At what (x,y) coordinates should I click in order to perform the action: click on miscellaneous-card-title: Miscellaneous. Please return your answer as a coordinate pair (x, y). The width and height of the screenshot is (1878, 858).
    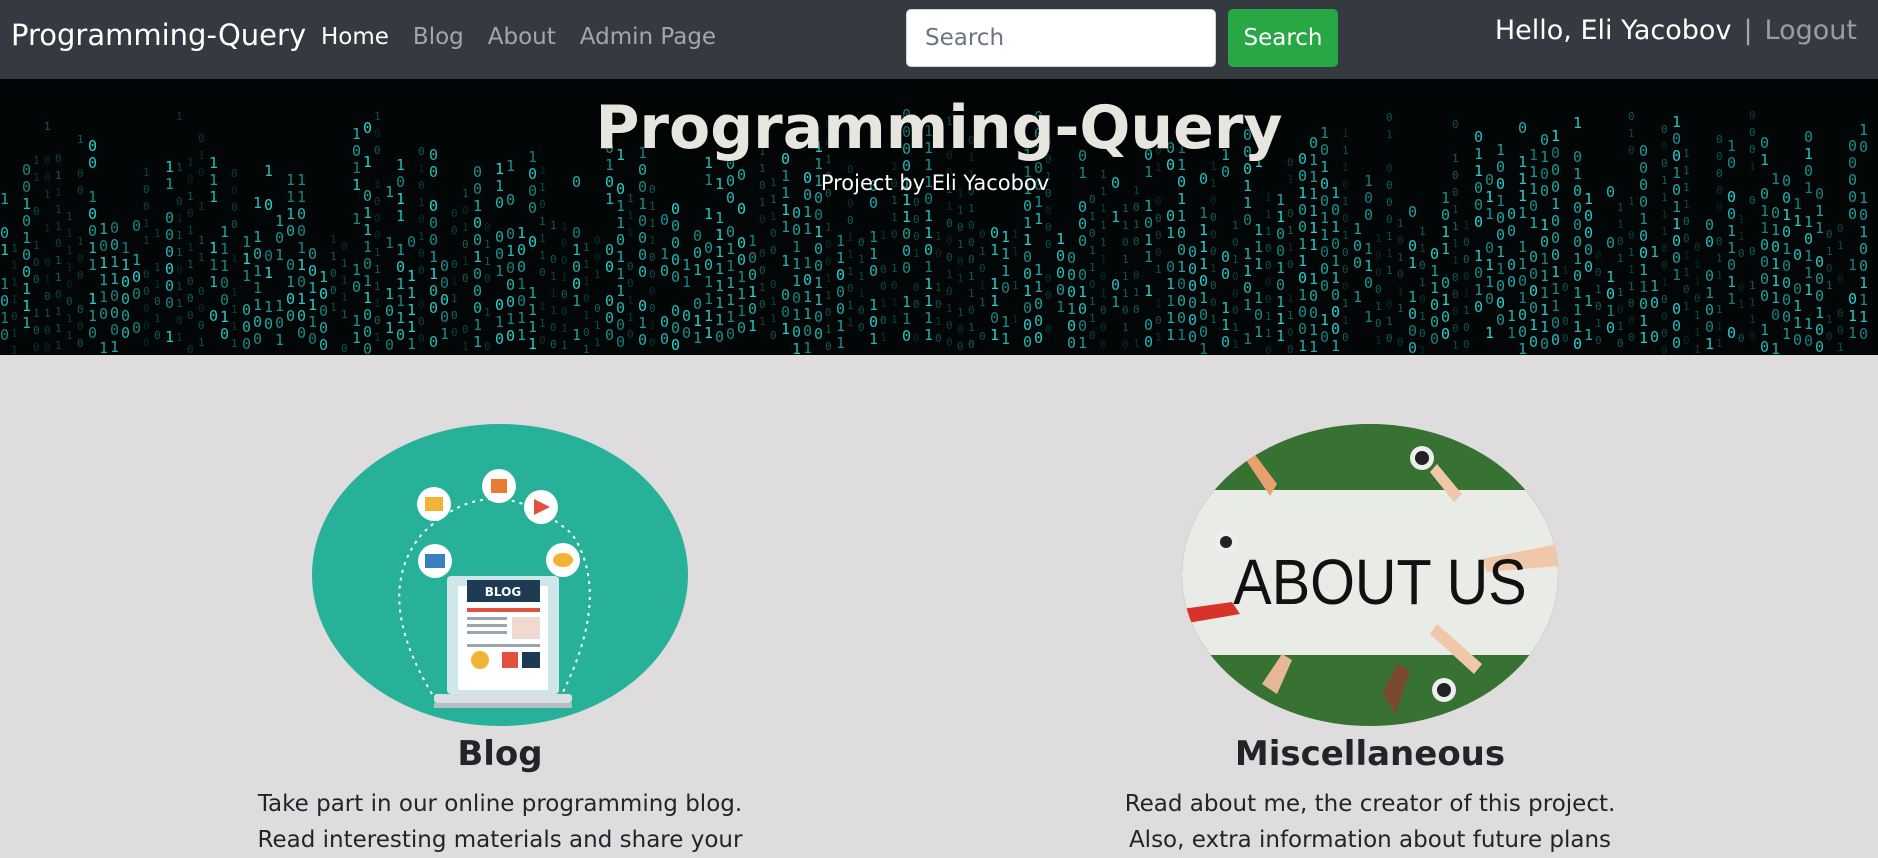
    Looking at the image, I should click on (1370, 754).